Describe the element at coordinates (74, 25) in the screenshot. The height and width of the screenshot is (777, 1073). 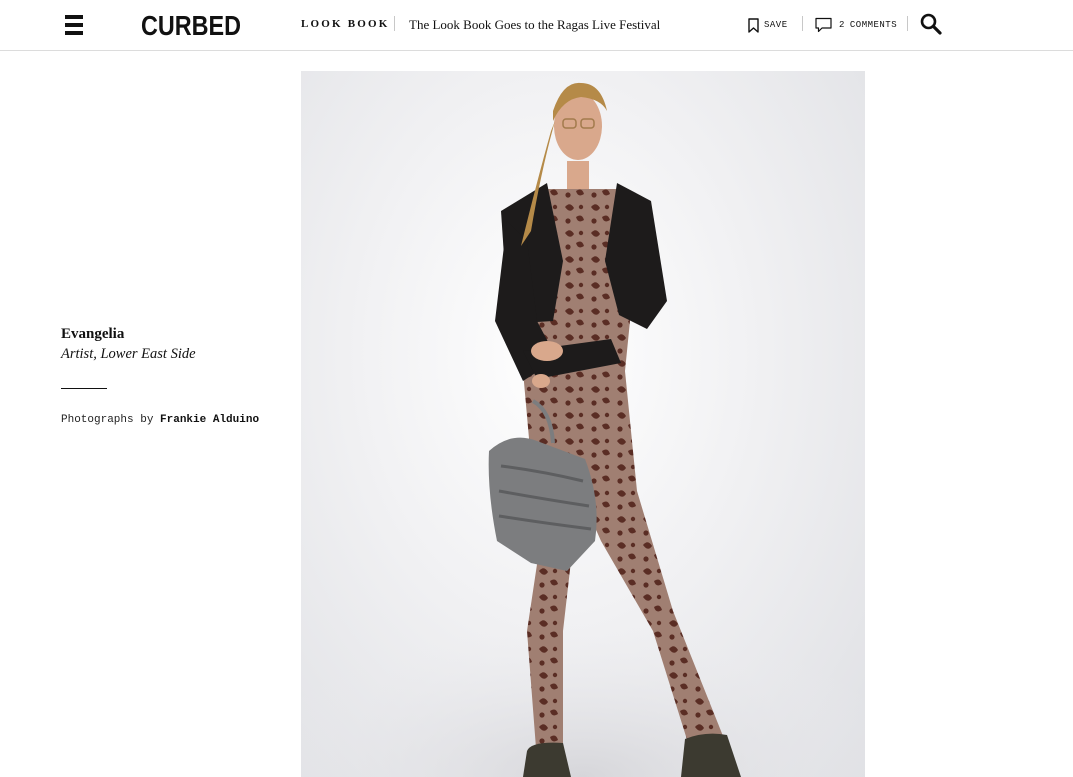
I see `hamburger-icon` at that location.